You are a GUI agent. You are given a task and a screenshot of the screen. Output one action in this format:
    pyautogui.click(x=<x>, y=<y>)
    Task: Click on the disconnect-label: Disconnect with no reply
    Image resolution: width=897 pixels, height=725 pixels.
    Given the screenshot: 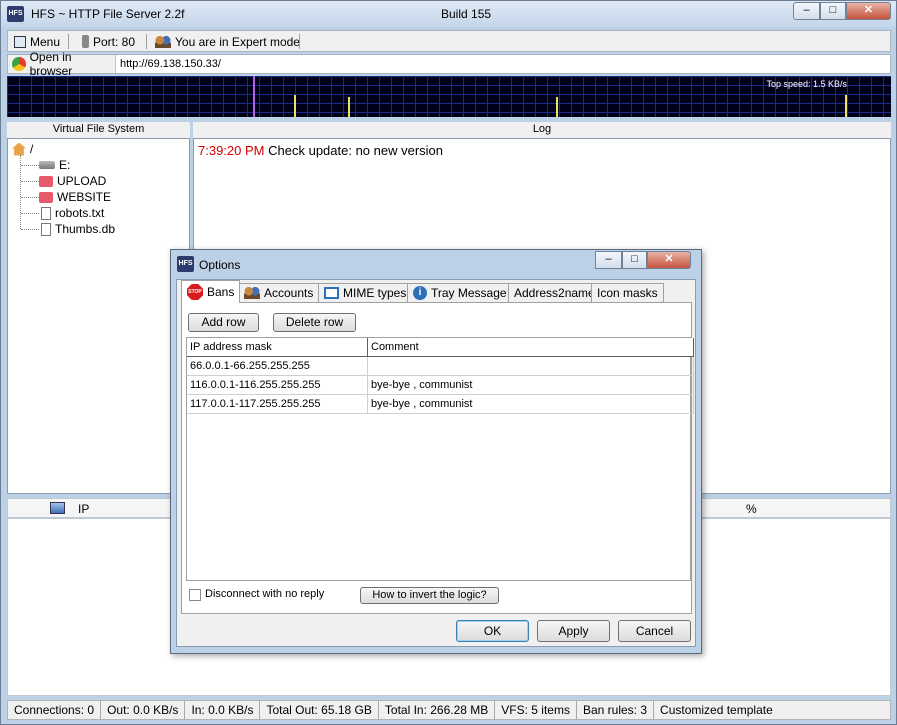 What is the action you would take?
    pyautogui.click(x=264, y=594)
    